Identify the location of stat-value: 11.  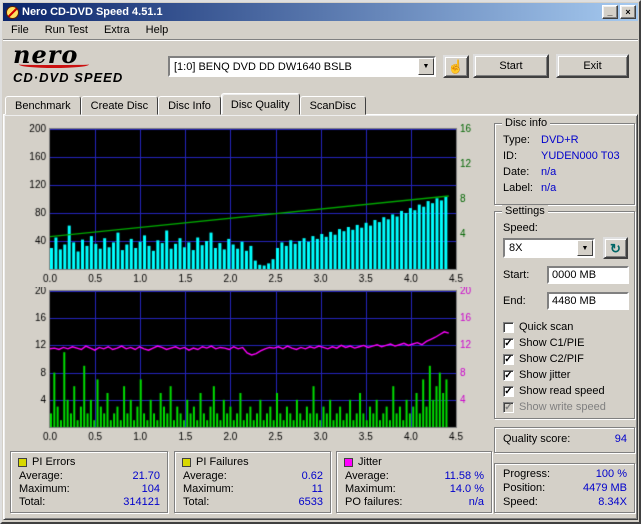
(317, 489).